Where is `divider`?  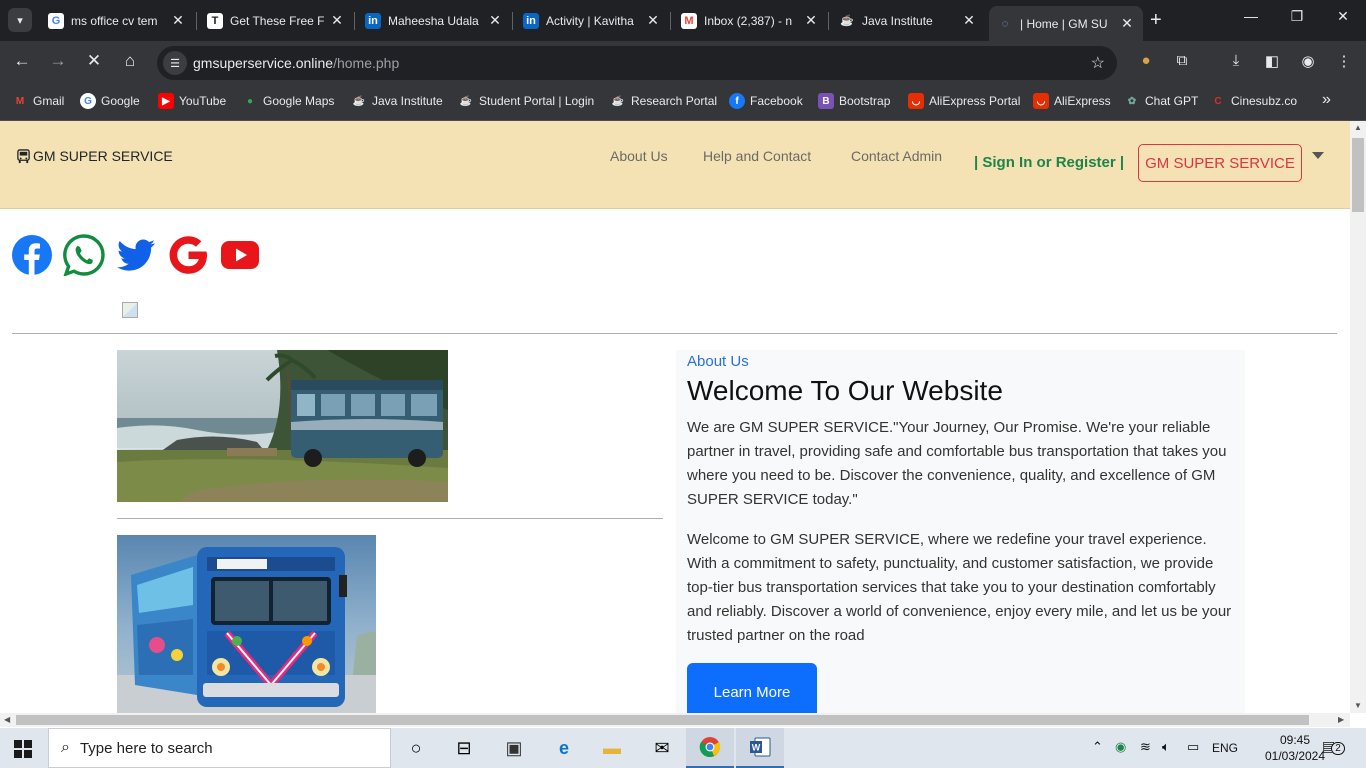
divider is located at coordinates (390, 518).